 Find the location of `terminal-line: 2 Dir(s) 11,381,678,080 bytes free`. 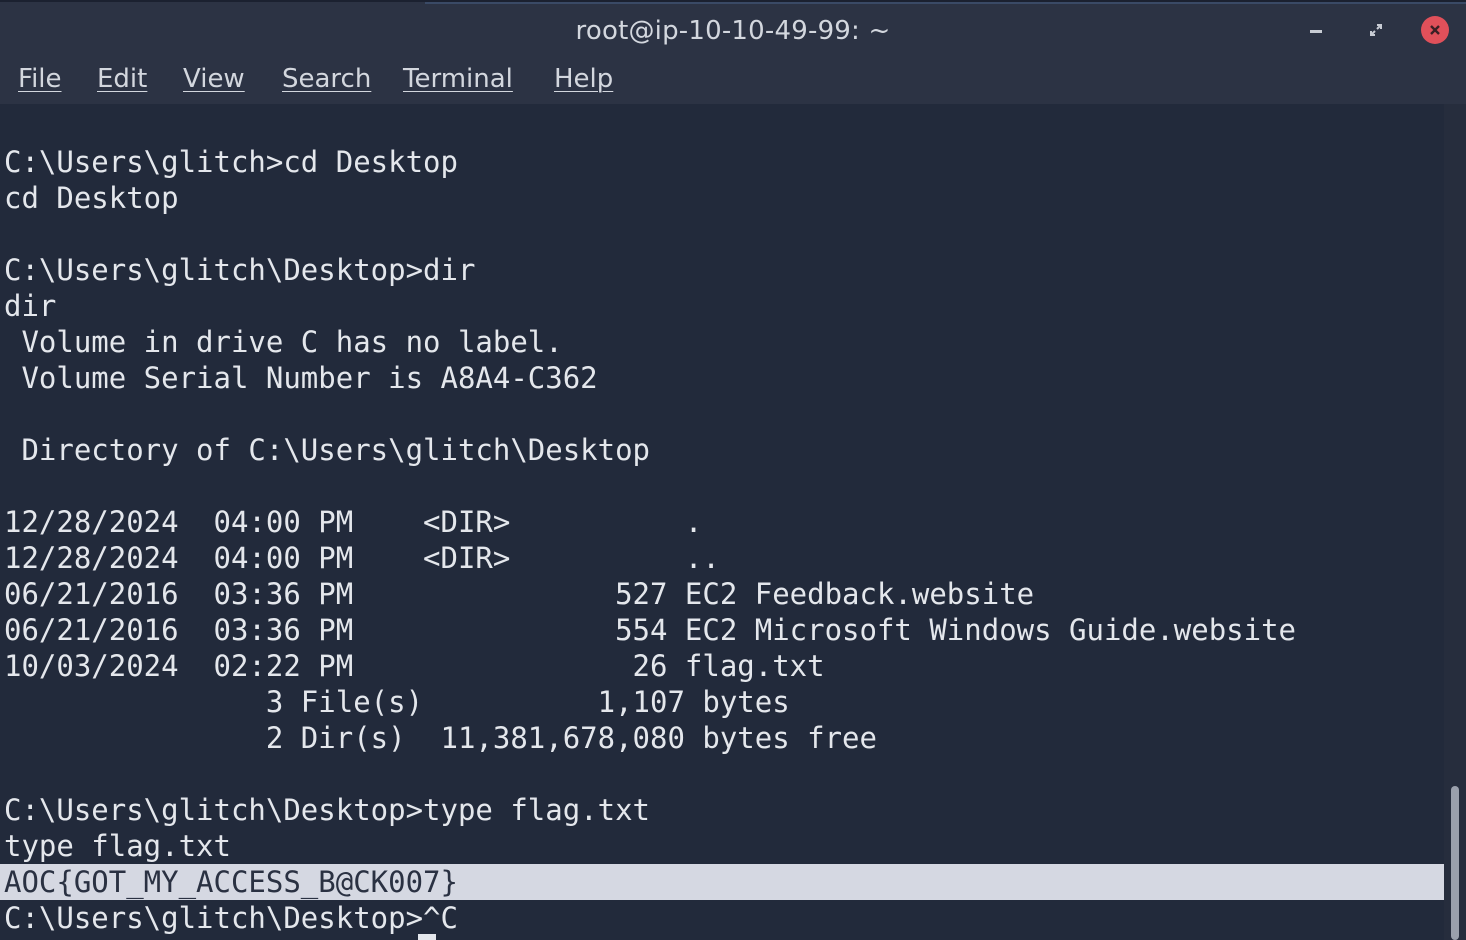

terminal-line: 2 Dir(s) 11,381,678,080 bytes free is located at coordinates (440, 738).